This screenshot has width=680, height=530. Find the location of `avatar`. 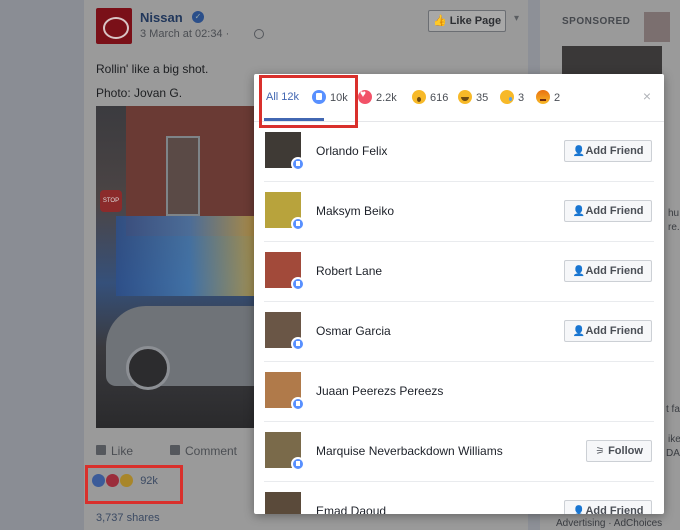

avatar is located at coordinates (283, 503).